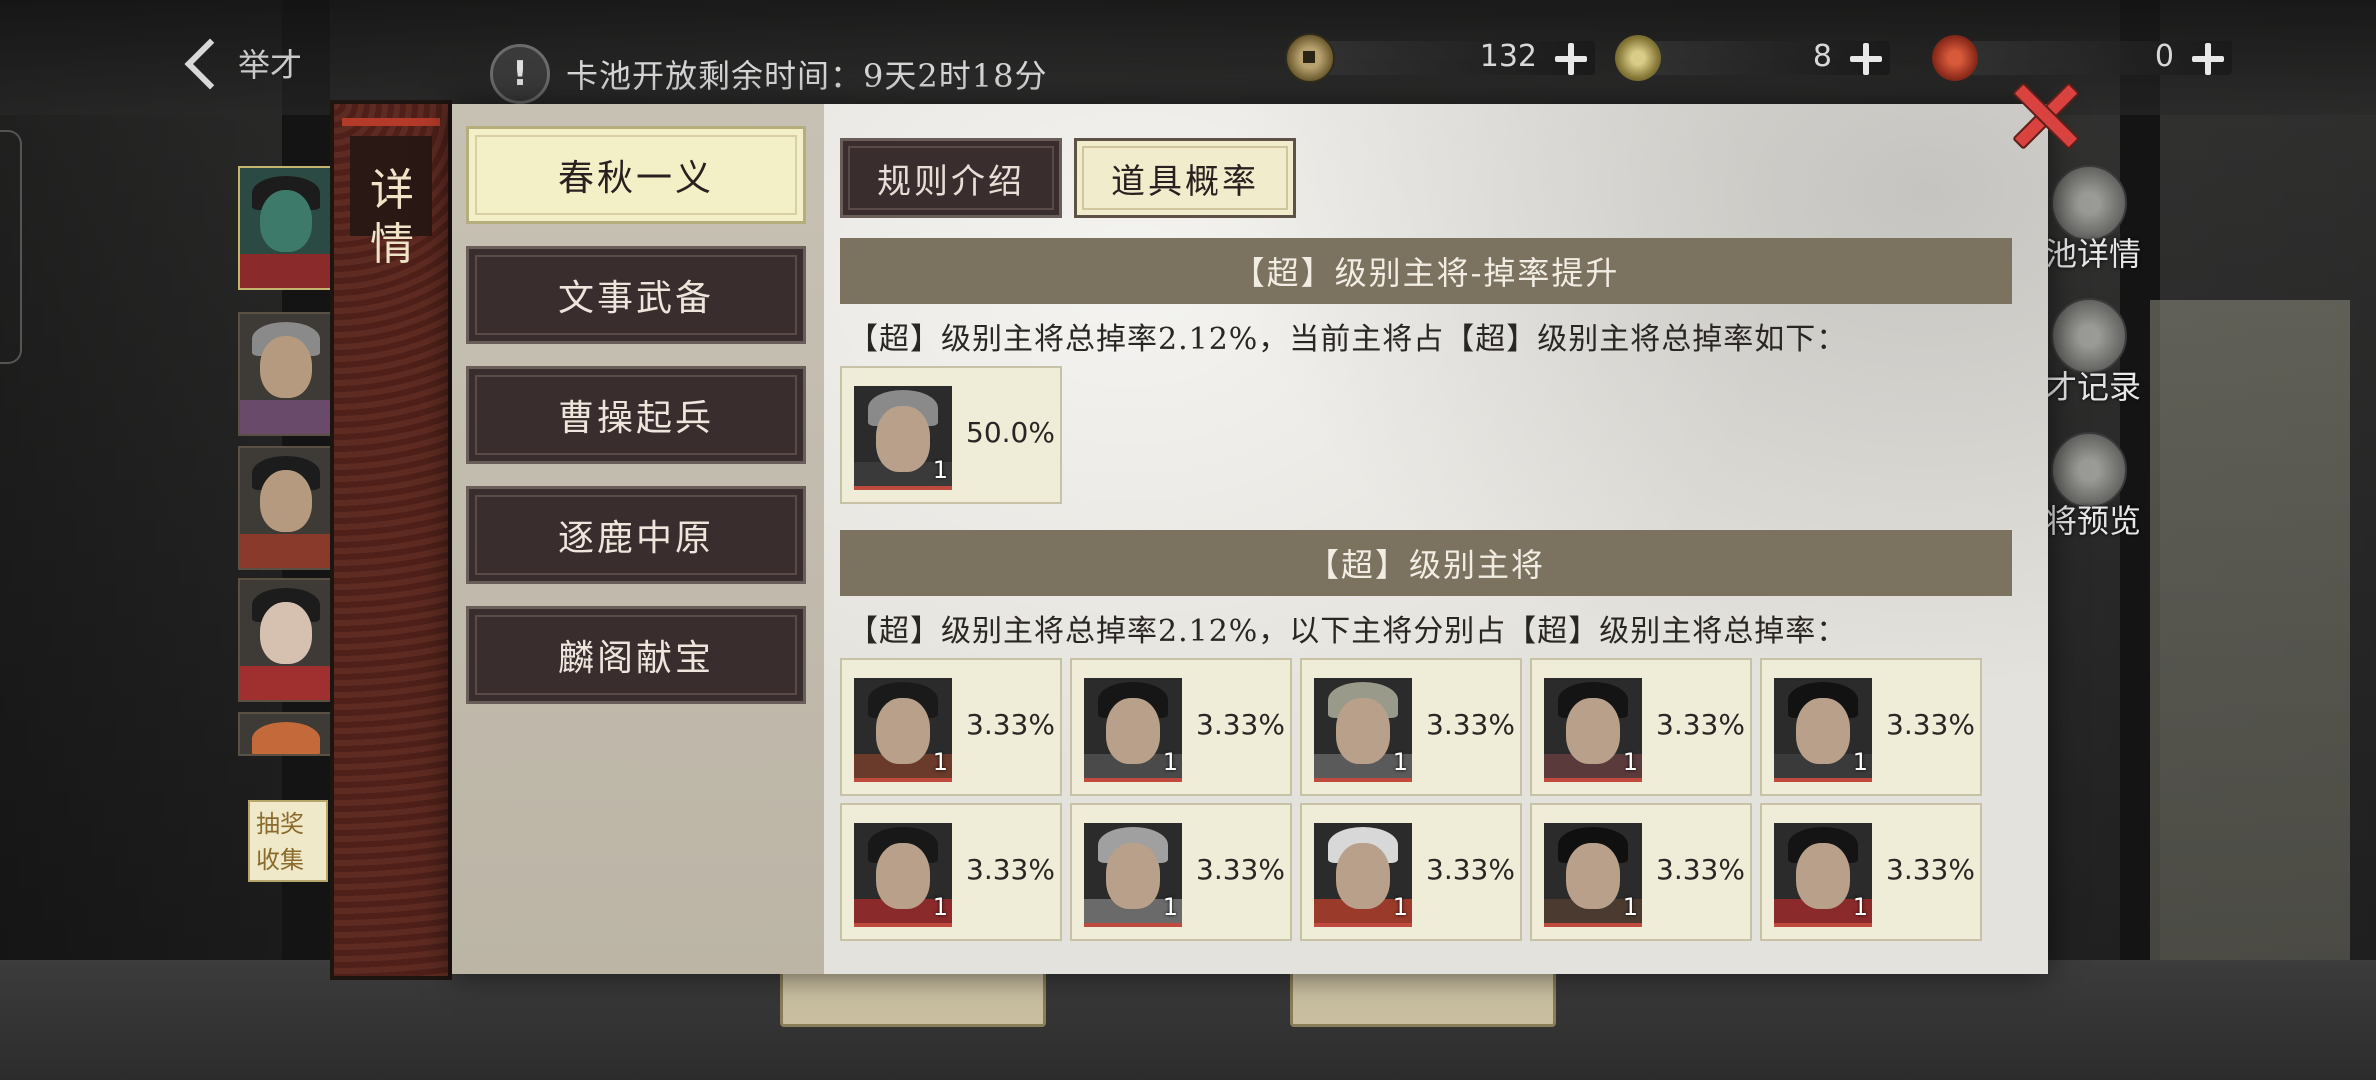 The image size is (2376, 1080). Describe the element at coordinates (520, 74) in the screenshot. I see `exclamation-icon: !` at that location.